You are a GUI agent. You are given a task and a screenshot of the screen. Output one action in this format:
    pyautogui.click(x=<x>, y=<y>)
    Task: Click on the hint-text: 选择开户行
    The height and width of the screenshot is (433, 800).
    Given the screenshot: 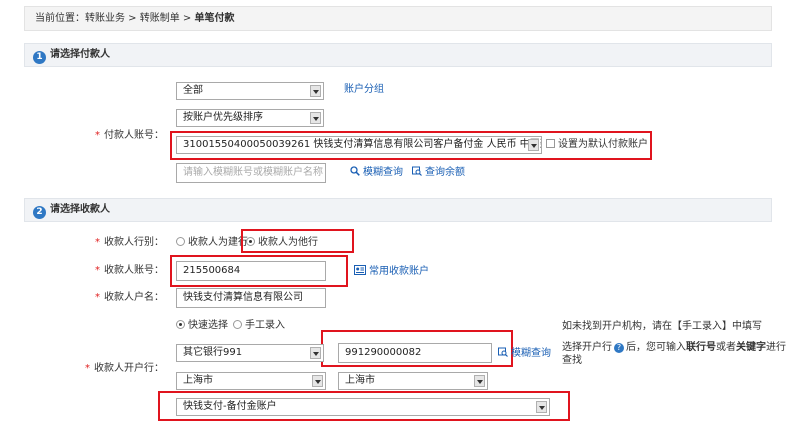 What is the action you would take?
    pyautogui.click(x=587, y=347)
    